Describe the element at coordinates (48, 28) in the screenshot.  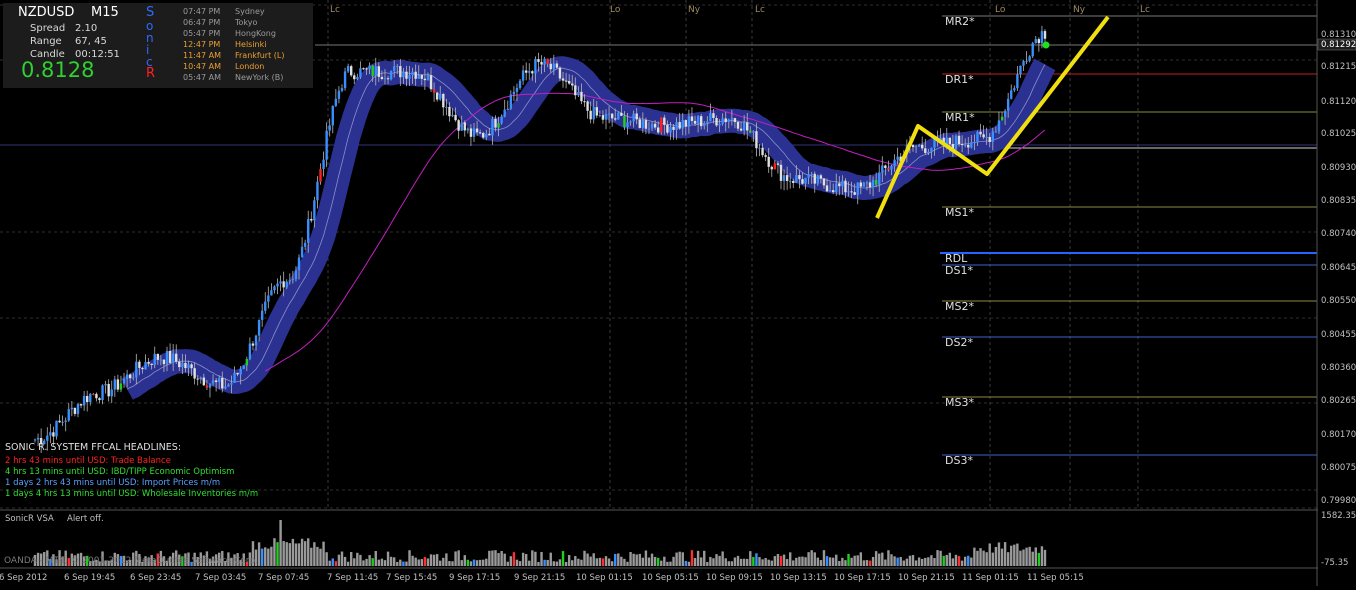
I see `spread-label: Spread` at that location.